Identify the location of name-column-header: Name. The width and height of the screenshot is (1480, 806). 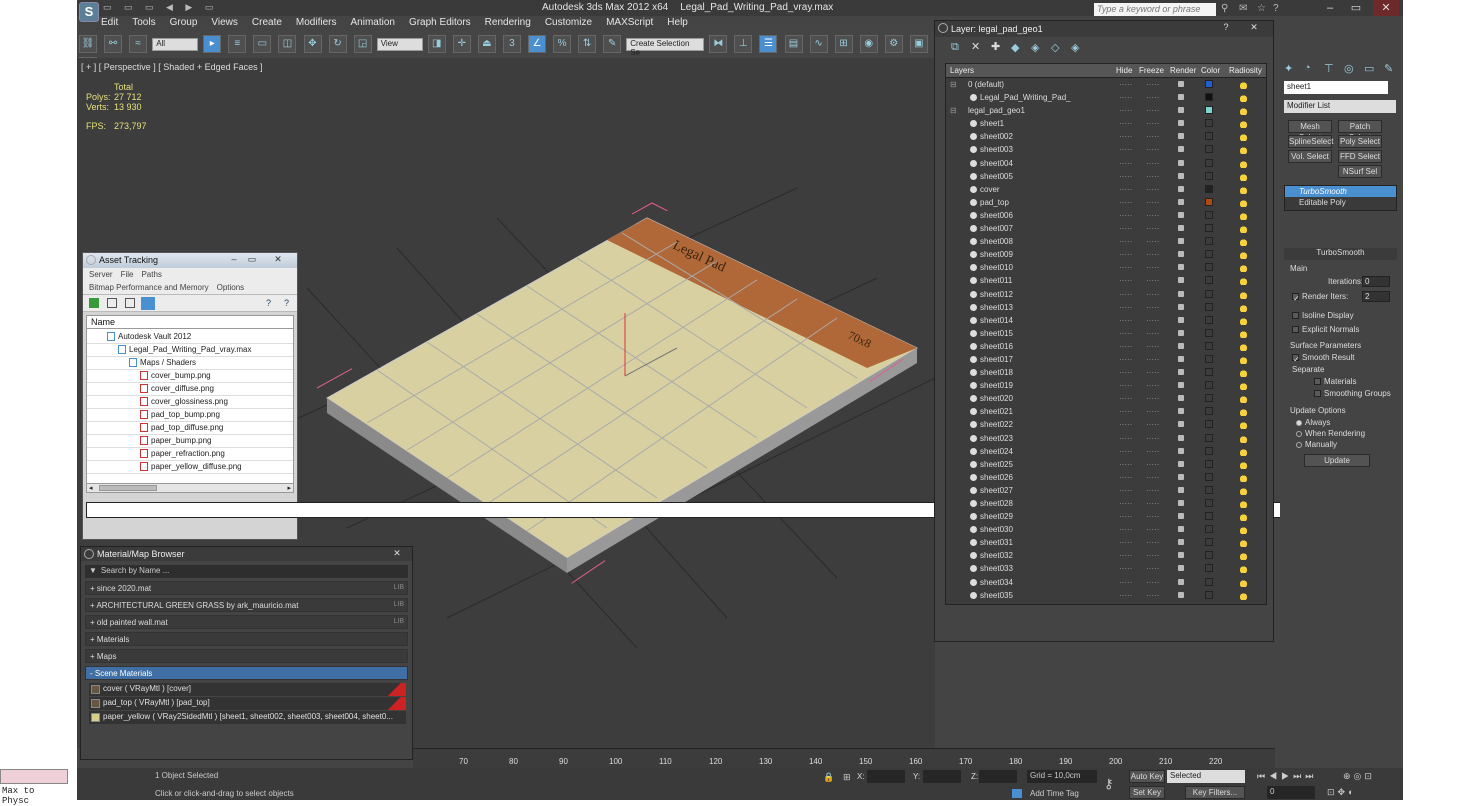
(190, 322).